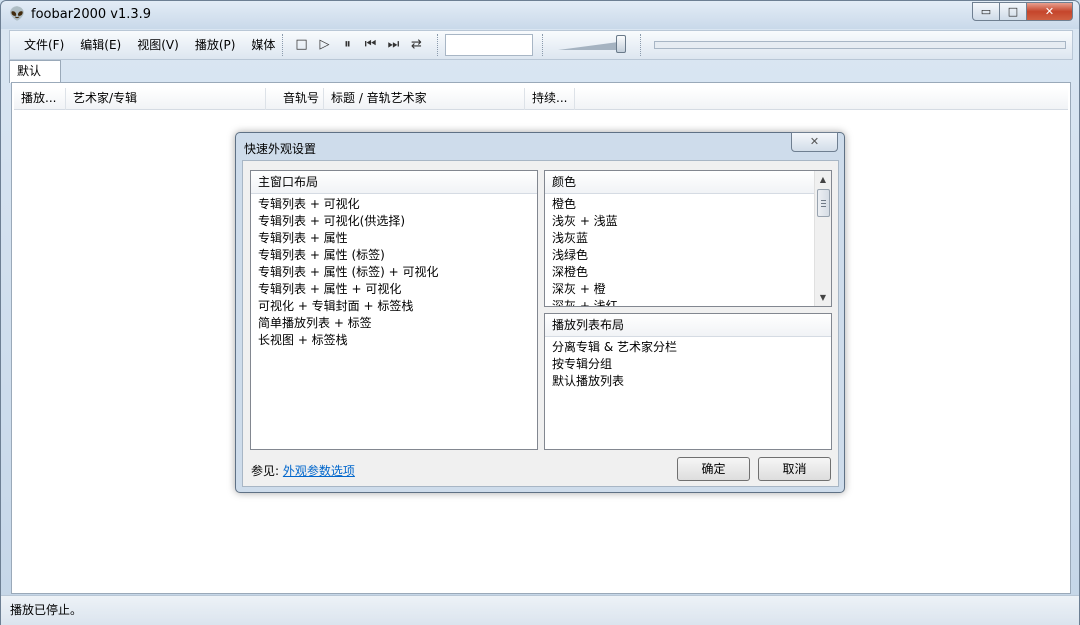  Describe the element at coordinates (215, 45) in the screenshot. I see `menu-playback: 播放(P)` at that location.